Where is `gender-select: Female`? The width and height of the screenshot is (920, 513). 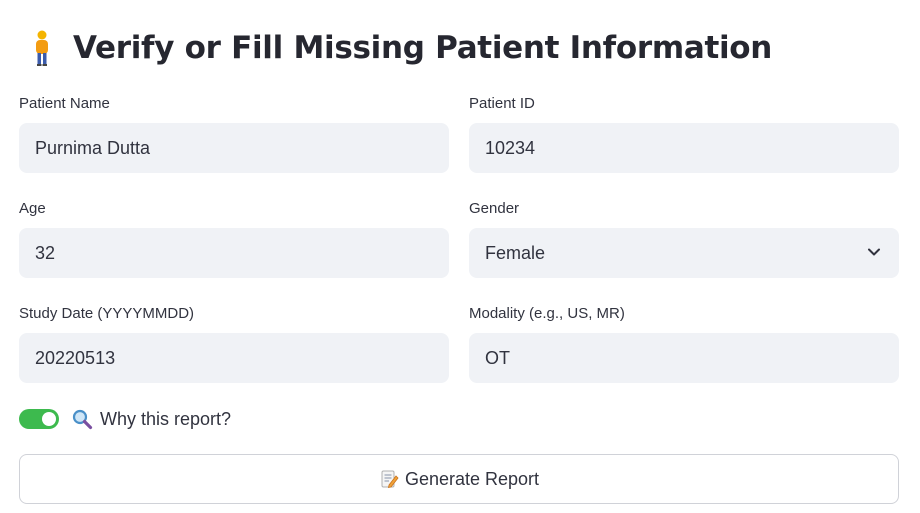 gender-select: Female is located at coordinates (684, 253).